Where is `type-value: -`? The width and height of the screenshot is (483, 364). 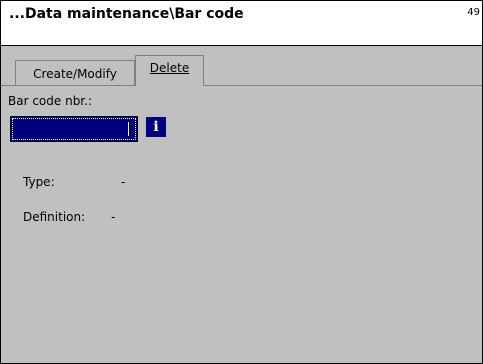 type-value: - is located at coordinates (123, 182).